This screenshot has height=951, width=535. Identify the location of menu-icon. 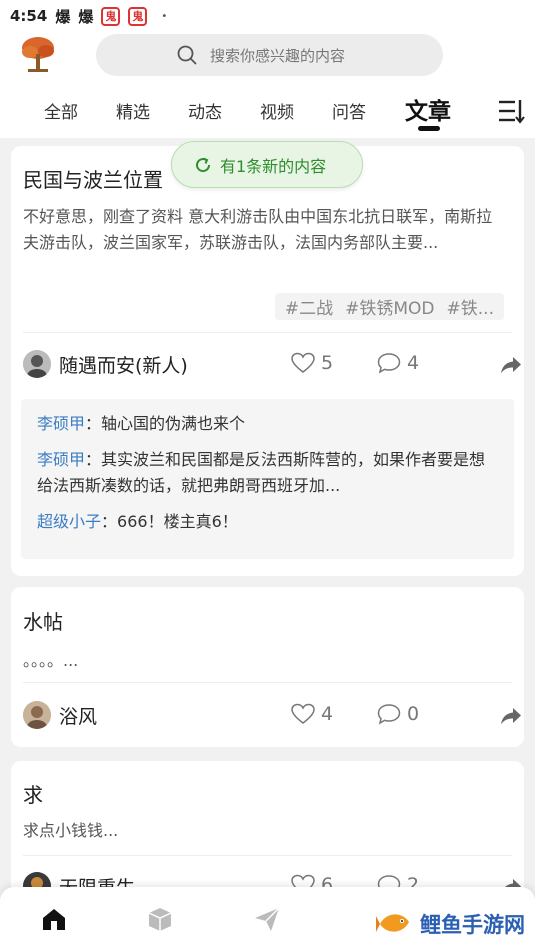
(511, 111).